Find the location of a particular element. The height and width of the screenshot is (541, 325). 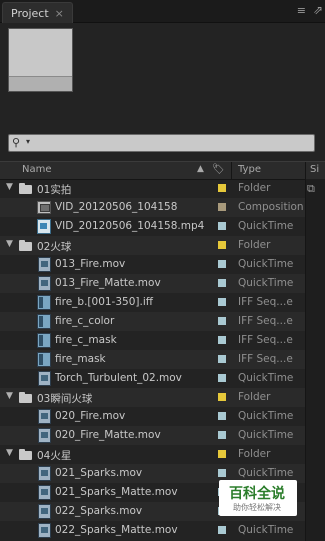

column-header-size: Si is located at coordinates (314, 169).